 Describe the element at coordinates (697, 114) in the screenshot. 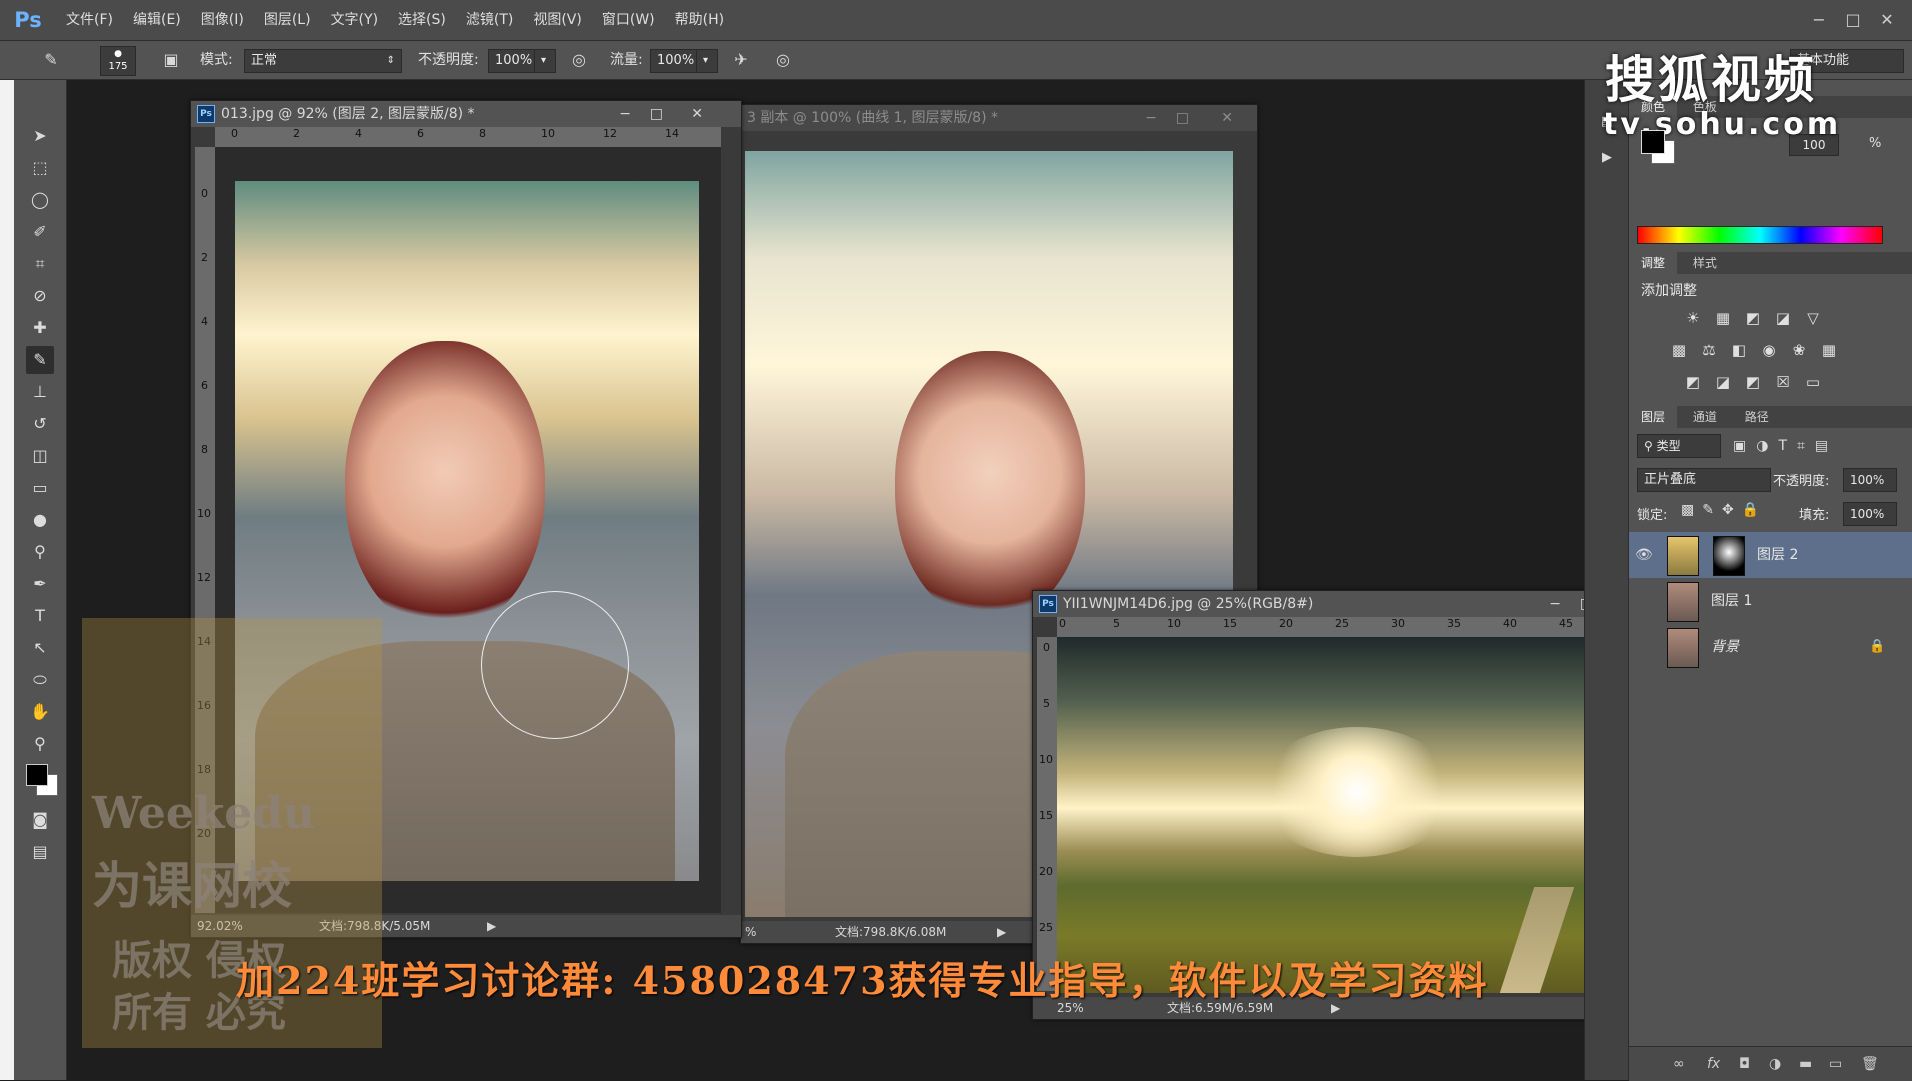

I see `doc1-close-icon: ✕` at that location.